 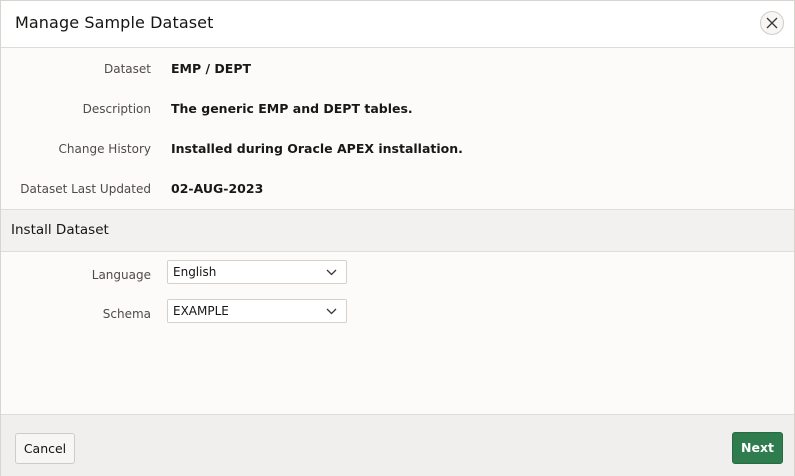 I want to click on detail-value: 02-AUG-2023, so click(x=217, y=188).